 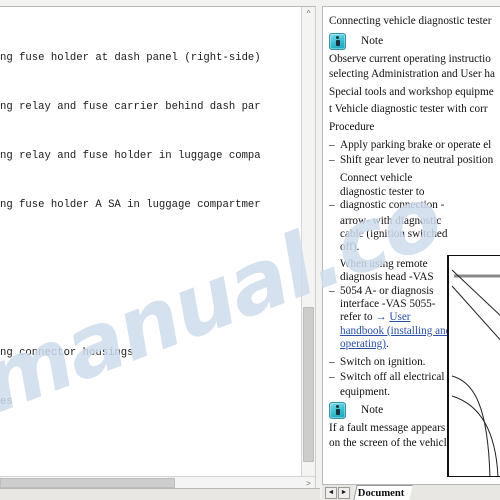 I want to click on document-heading: Connecting vehicle diagnostic tester, so click(x=410, y=21).